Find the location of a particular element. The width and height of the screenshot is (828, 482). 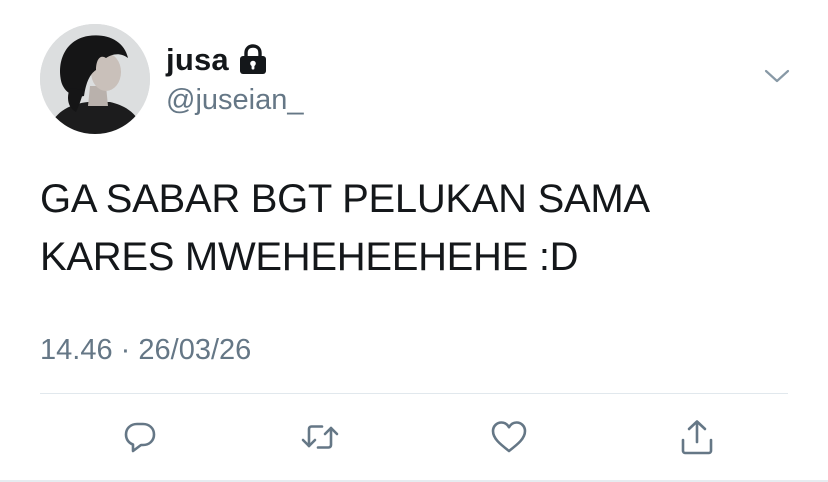

reply-button is located at coordinates (140, 437).